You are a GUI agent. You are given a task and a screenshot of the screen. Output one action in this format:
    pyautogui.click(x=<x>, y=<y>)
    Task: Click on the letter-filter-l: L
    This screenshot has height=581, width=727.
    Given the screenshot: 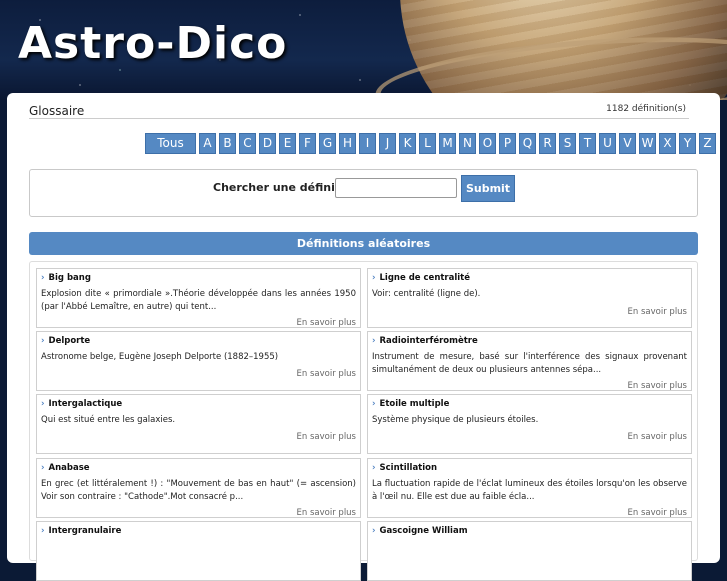 What is the action you would take?
    pyautogui.click(x=427, y=143)
    